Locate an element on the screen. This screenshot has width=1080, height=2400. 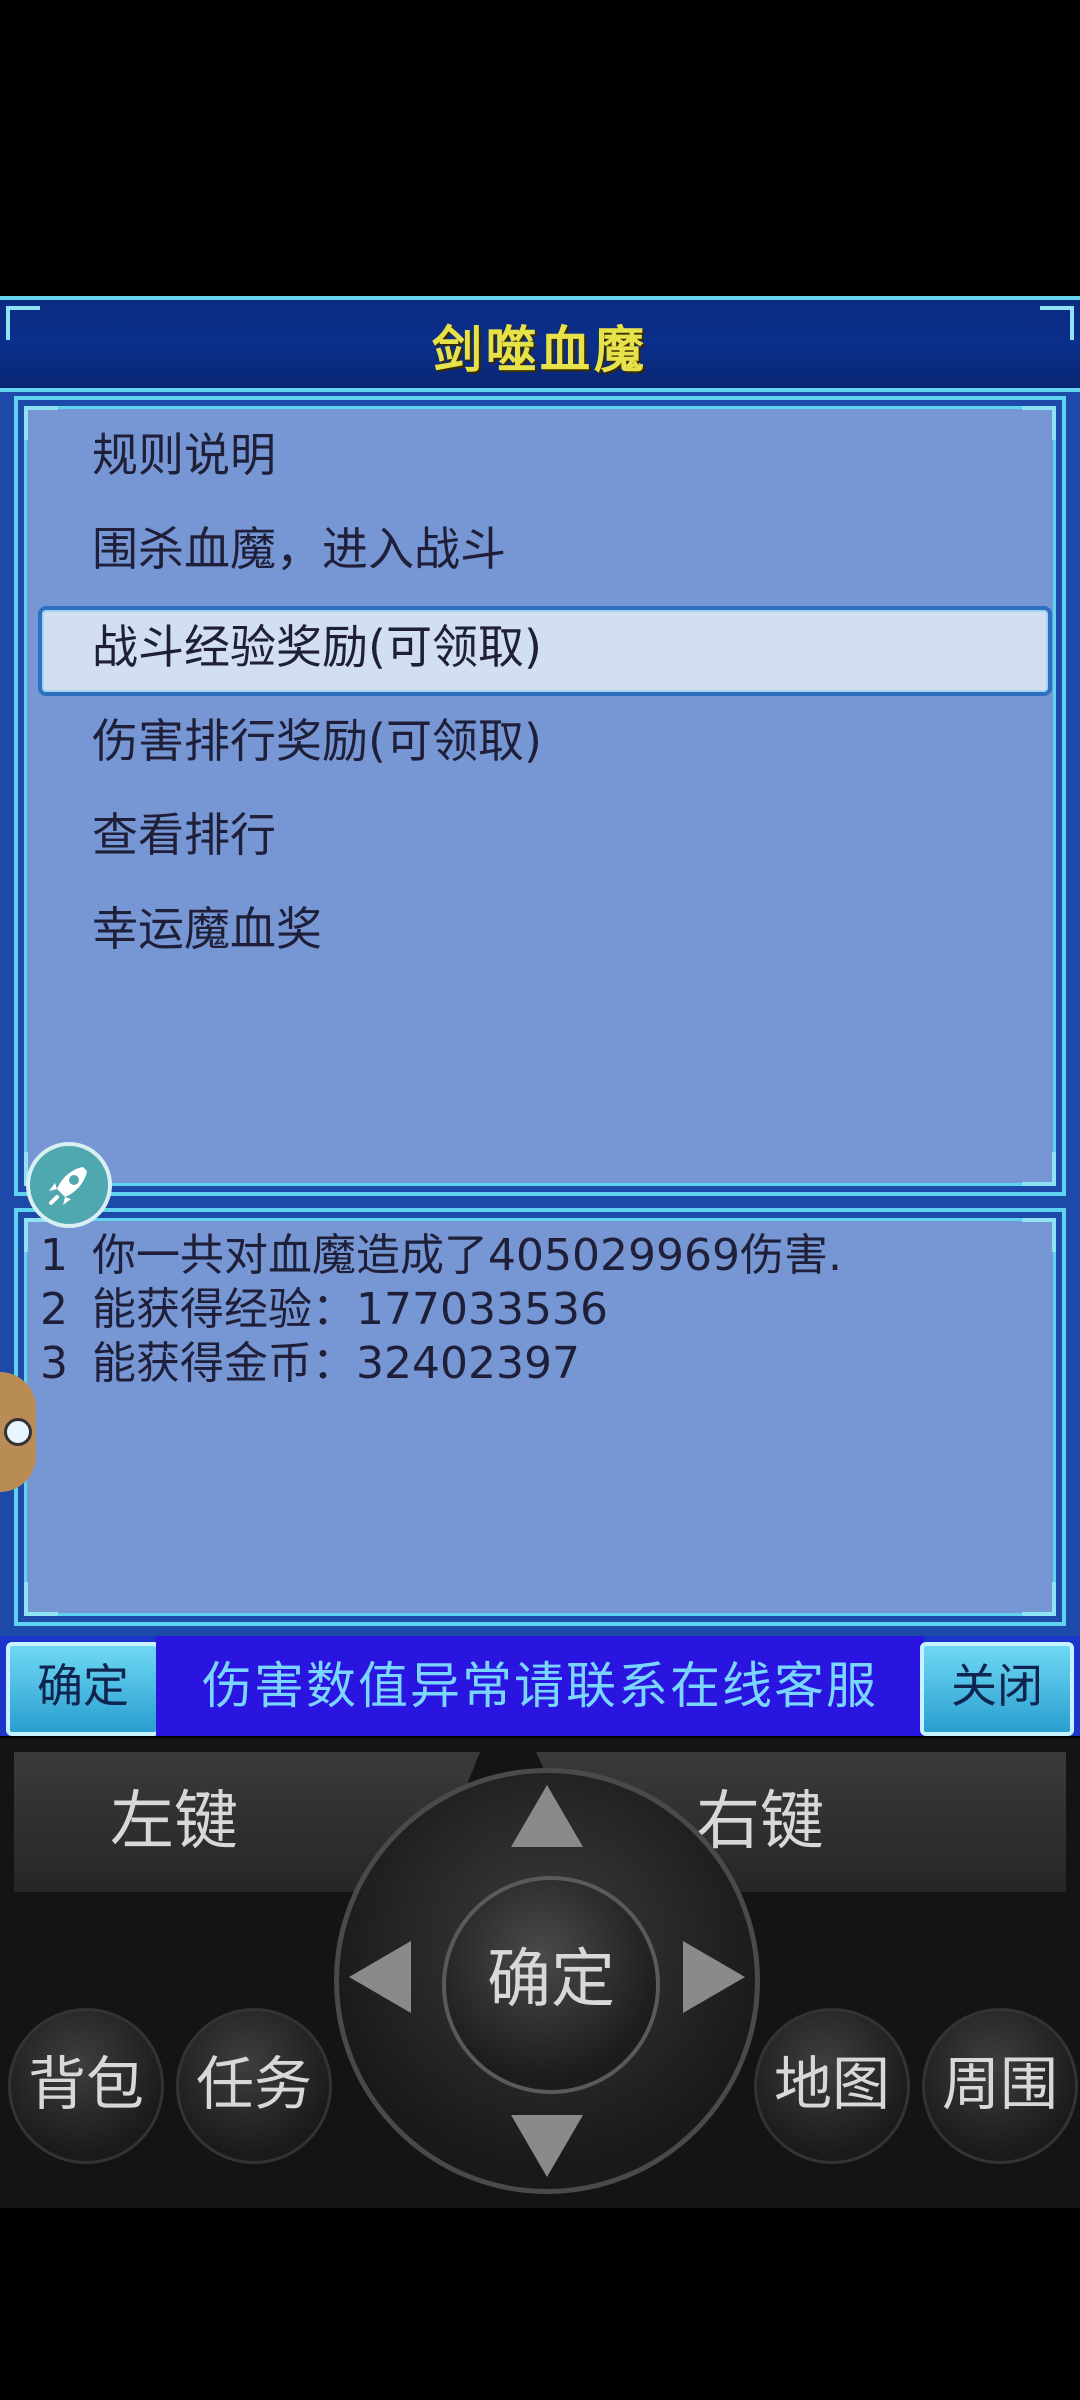
line-text: 能获得金币：32402397 is located at coordinates (336, 1363).